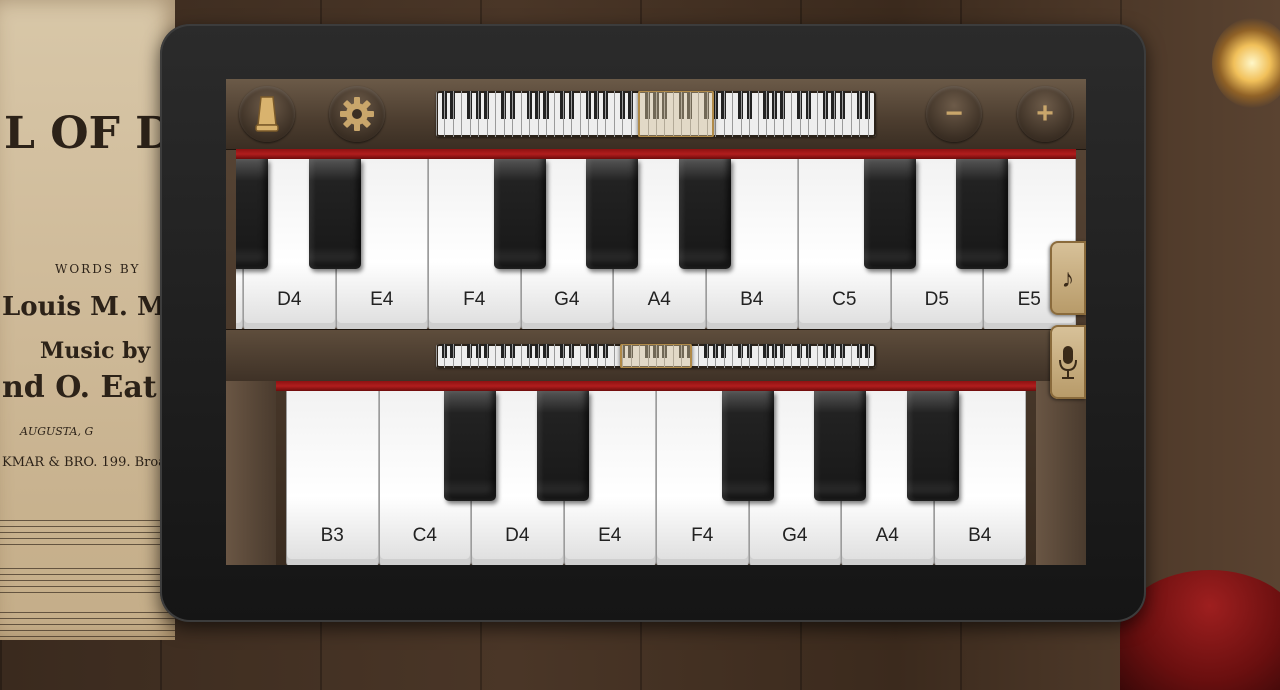 This screenshot has width=1280, height=690. I want to click on white-key-label: B3, so click(332, 535).